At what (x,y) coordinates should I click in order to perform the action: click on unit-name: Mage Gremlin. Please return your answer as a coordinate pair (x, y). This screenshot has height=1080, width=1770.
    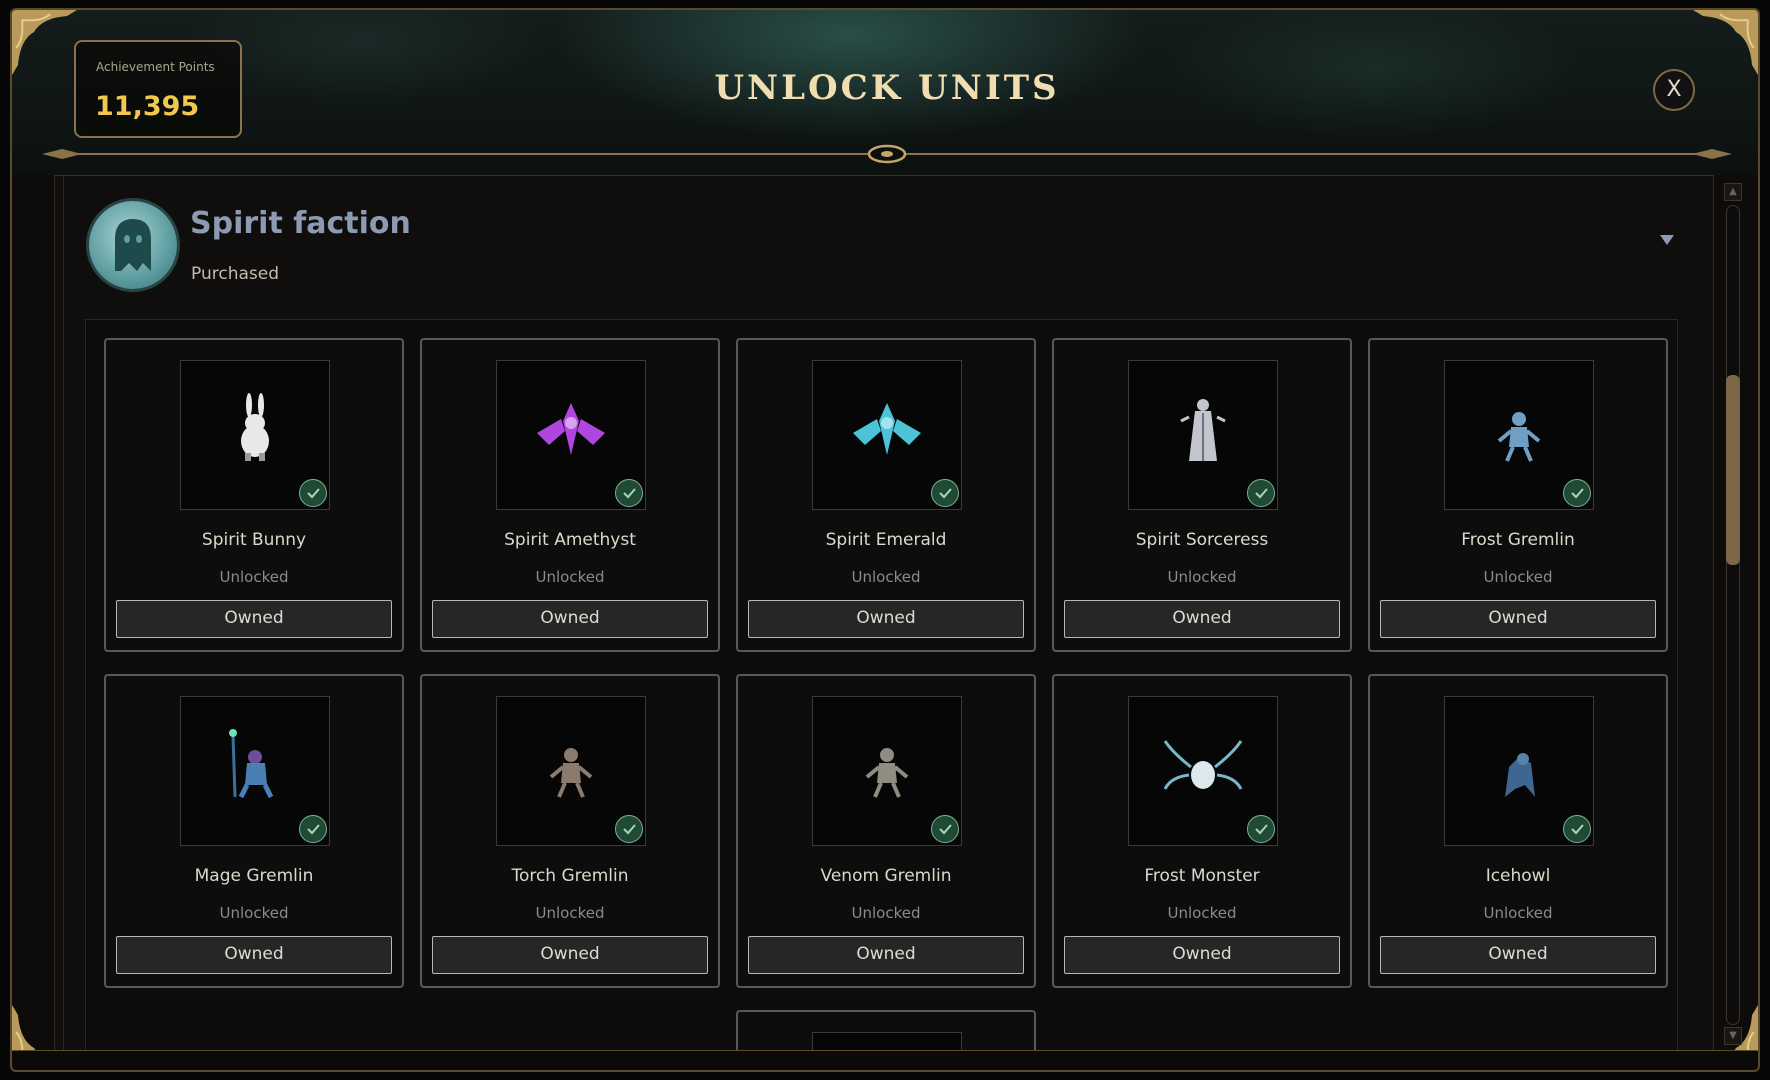
    Looking at the image, I should click on (254, 876).